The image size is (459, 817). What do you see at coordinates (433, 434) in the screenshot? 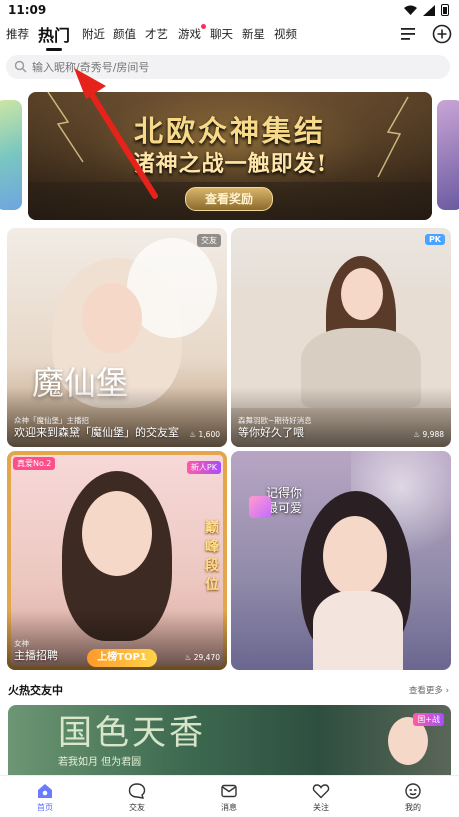
I see `viewer-count-value: 9,988` at bounding box center [433, 434].